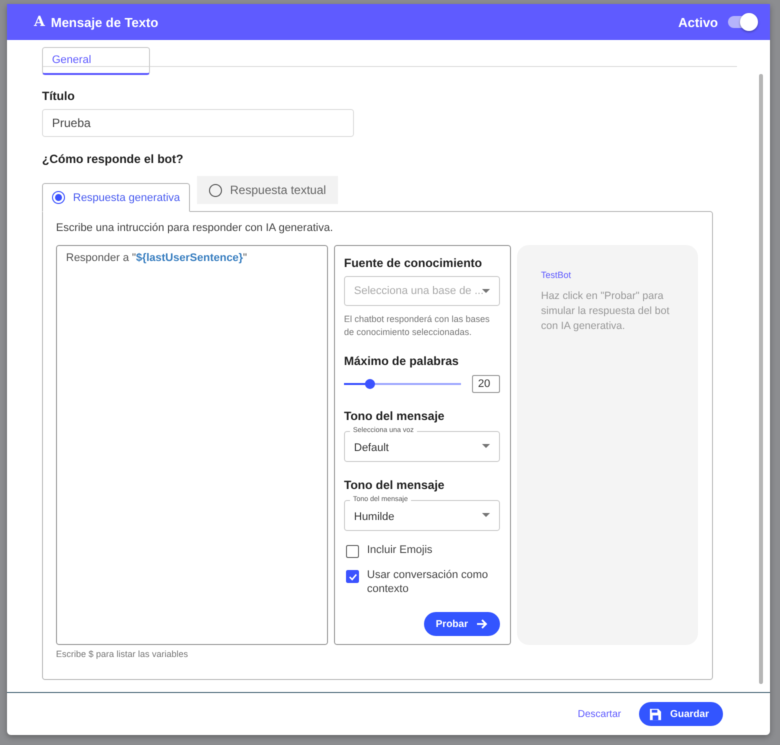  Describe the element at coordinates (123, 654) in the screenshot. I see `prompt-hint: Escribe $ para listar las variables` at that location.